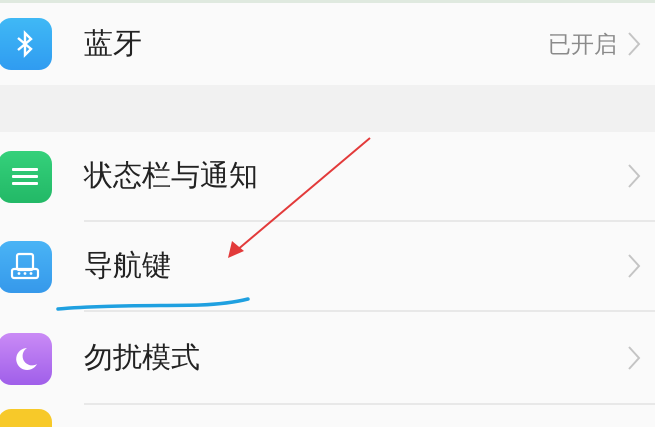 Image resolution: width=655 pixels, height=427 pixels. I want to click on row-label: 导航键, so click(128, 265).